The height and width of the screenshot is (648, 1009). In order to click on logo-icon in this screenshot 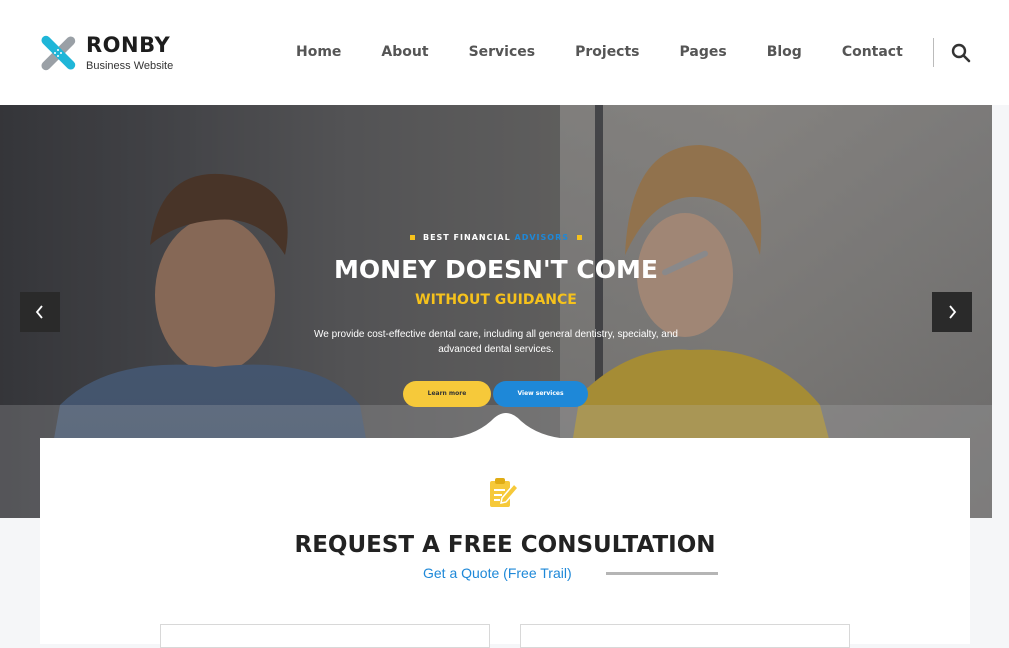, I will do `click(58, 53)`.